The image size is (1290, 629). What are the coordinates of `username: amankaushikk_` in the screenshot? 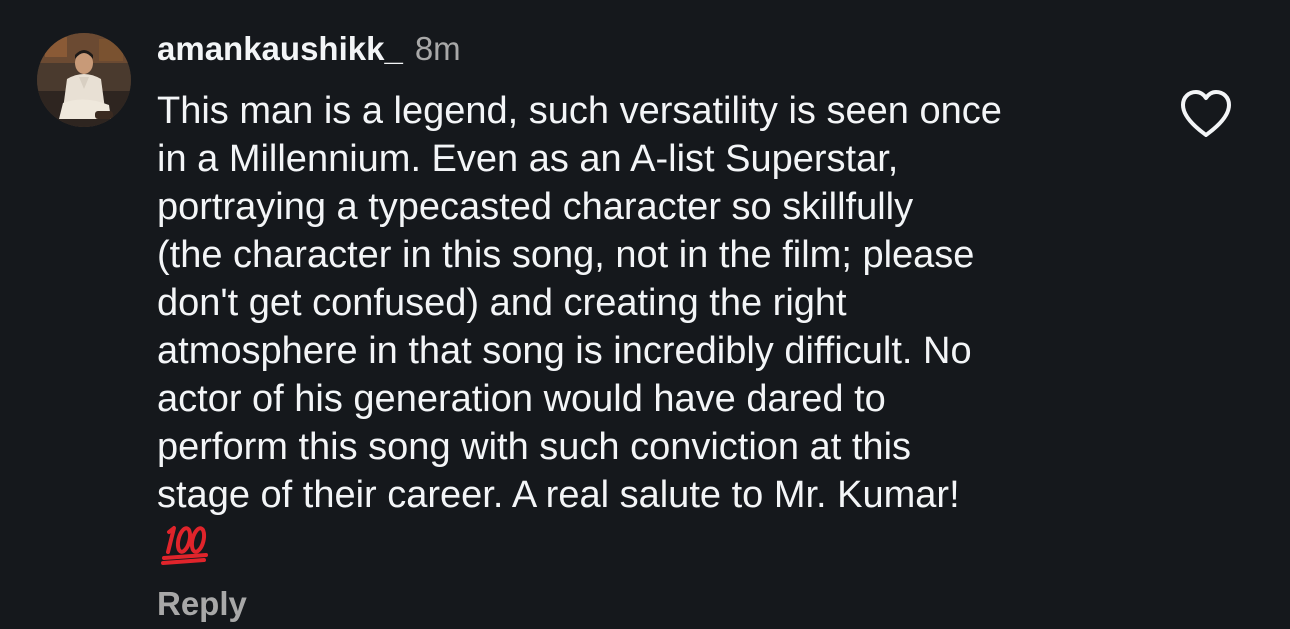 It's located at (280, 49).